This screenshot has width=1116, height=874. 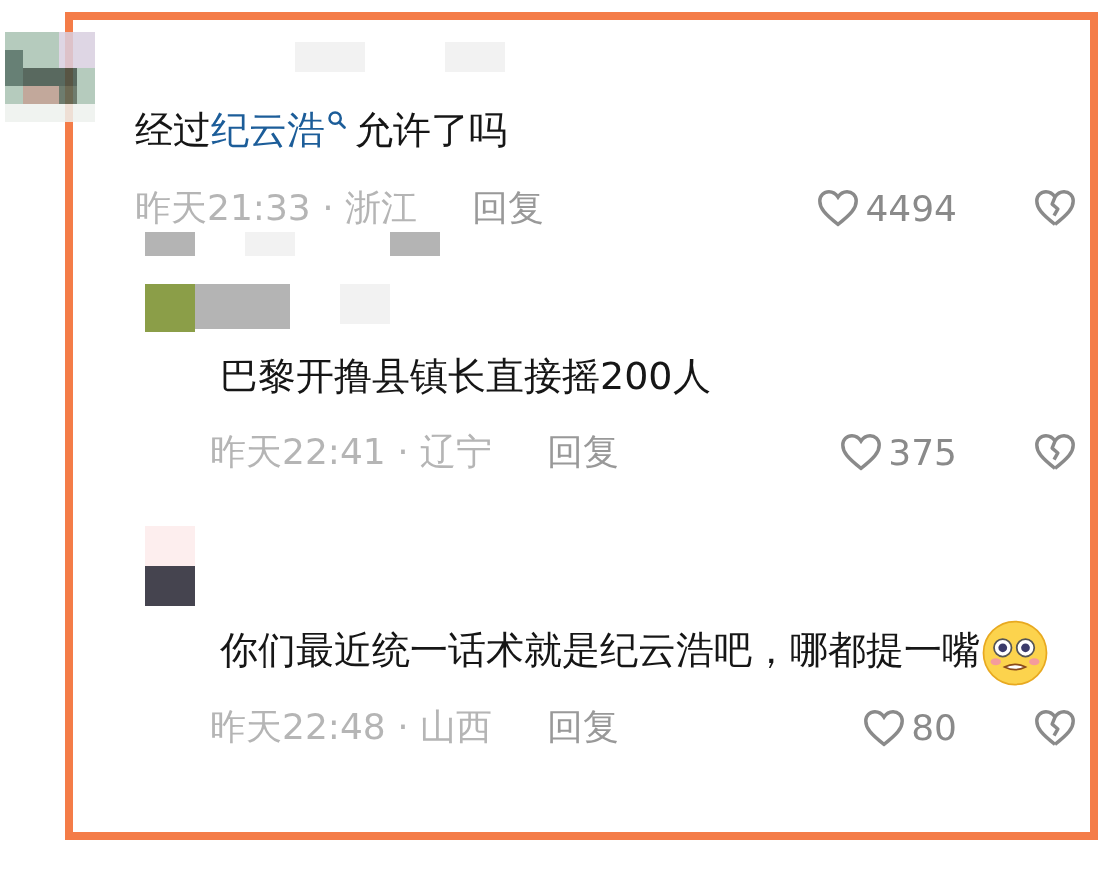 What do you see at coordinates (173, 130) in the screenshot?
I see `comment-text: 经过` at bounding box center [173, 130].